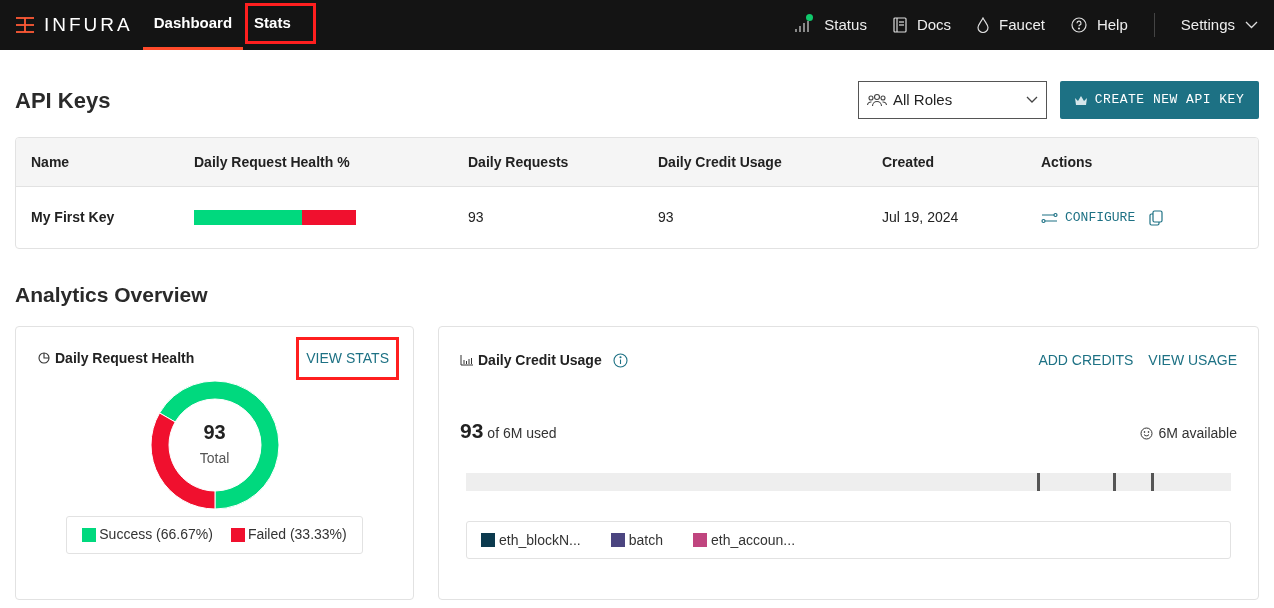 The image size is (1274, 608). What do you see at coordinates (899, 25) in the screenshot?
I see `book-icon` at bounding box center [899, 25].